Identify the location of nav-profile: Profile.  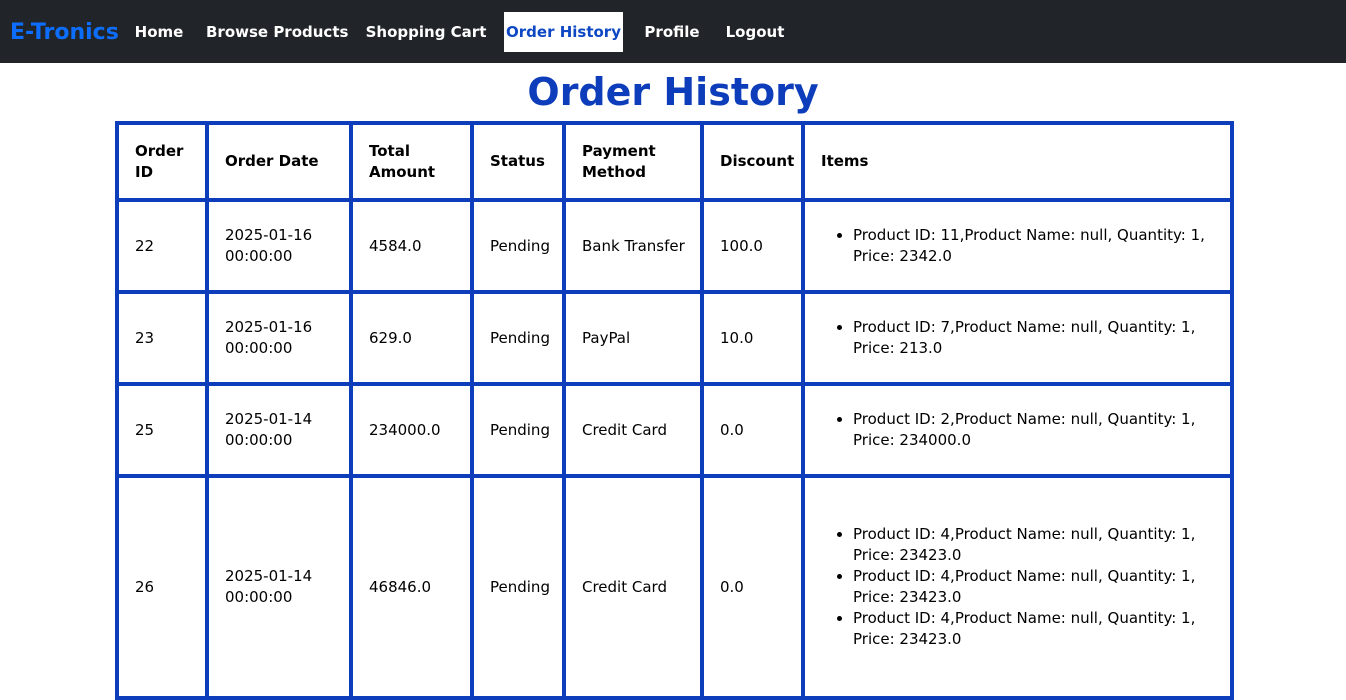
(672, 32).